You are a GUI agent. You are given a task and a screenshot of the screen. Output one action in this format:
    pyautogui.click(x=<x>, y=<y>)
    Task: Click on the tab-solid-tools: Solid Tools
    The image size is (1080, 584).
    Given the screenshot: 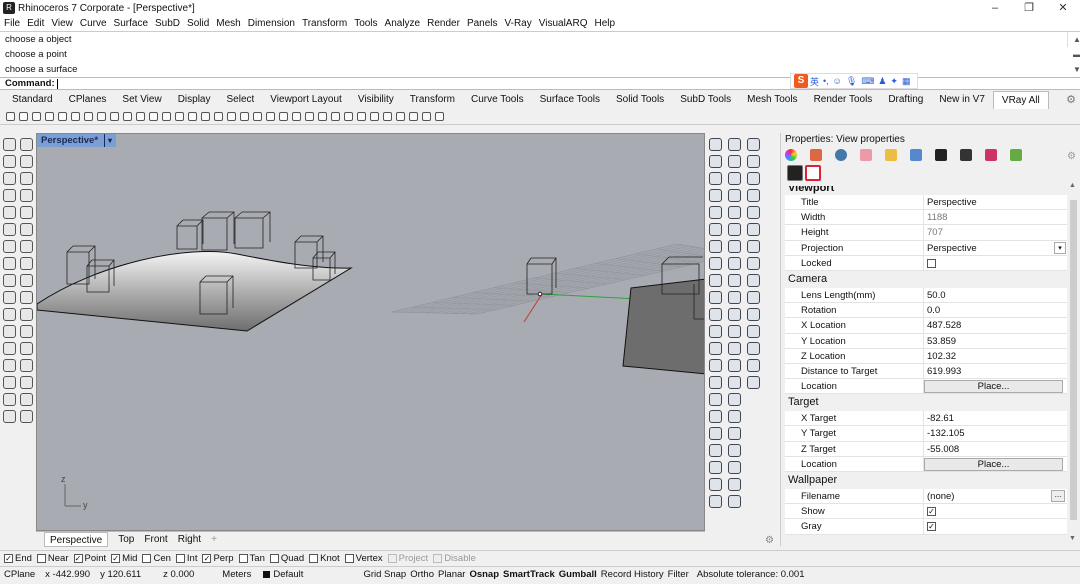 What is the action you would take?
    pyautogui.click(x=640, y=100)
    